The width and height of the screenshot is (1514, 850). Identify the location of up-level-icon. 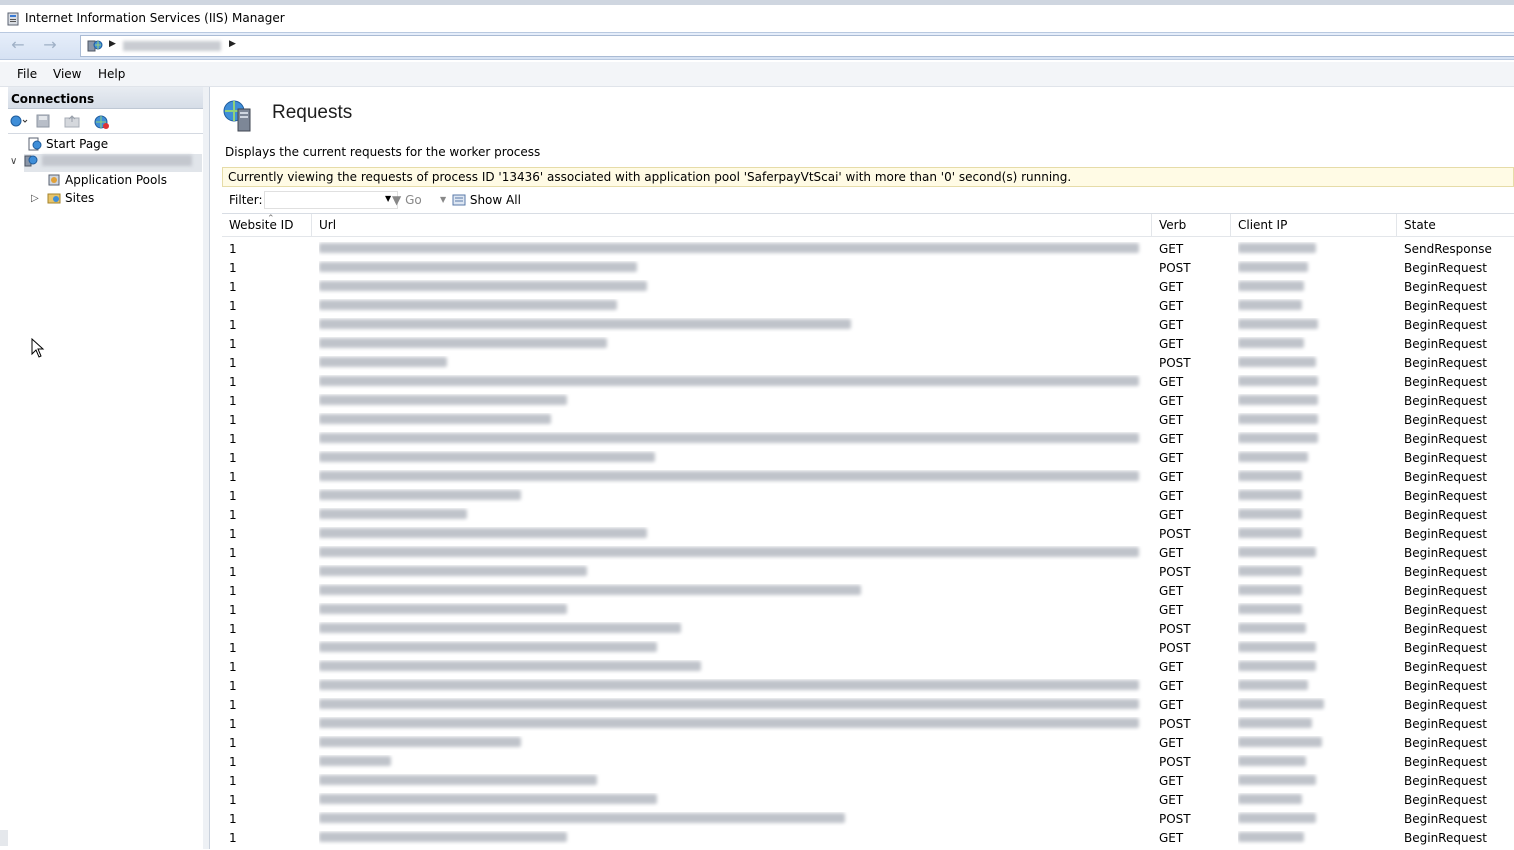
(72, 122).